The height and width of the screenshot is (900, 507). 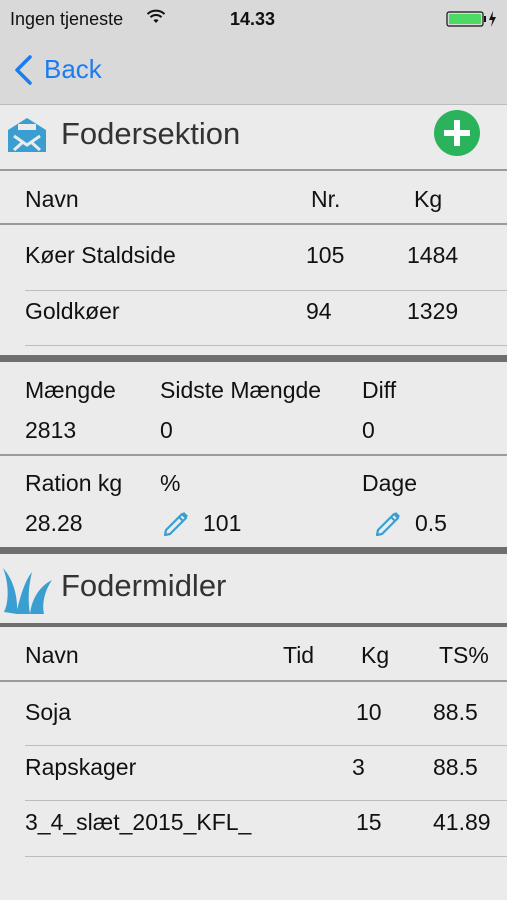 I want to click on status-bar: Ingen tjeneste 14.33, so click(x=253, y=19).